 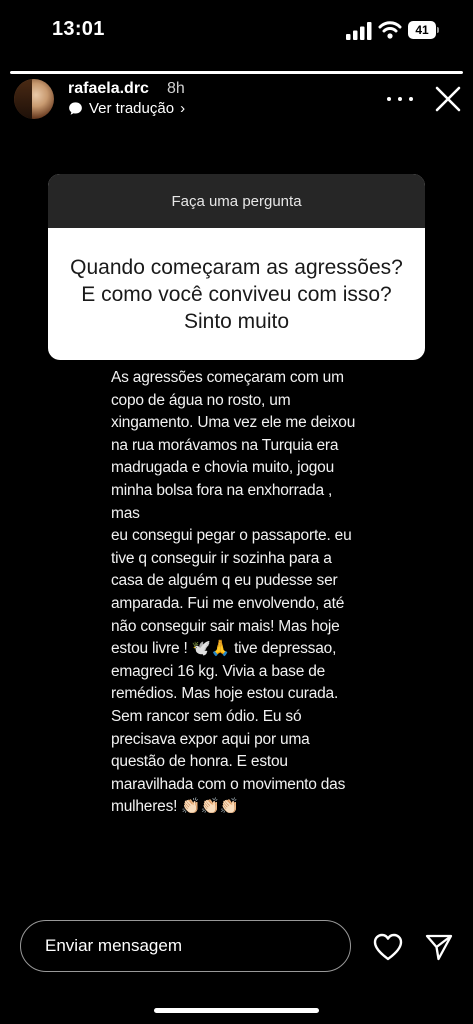 What do you see at coordinates (185, 946) in the screenshot?
I see `send-message-input` at bounding box center [185, 946].